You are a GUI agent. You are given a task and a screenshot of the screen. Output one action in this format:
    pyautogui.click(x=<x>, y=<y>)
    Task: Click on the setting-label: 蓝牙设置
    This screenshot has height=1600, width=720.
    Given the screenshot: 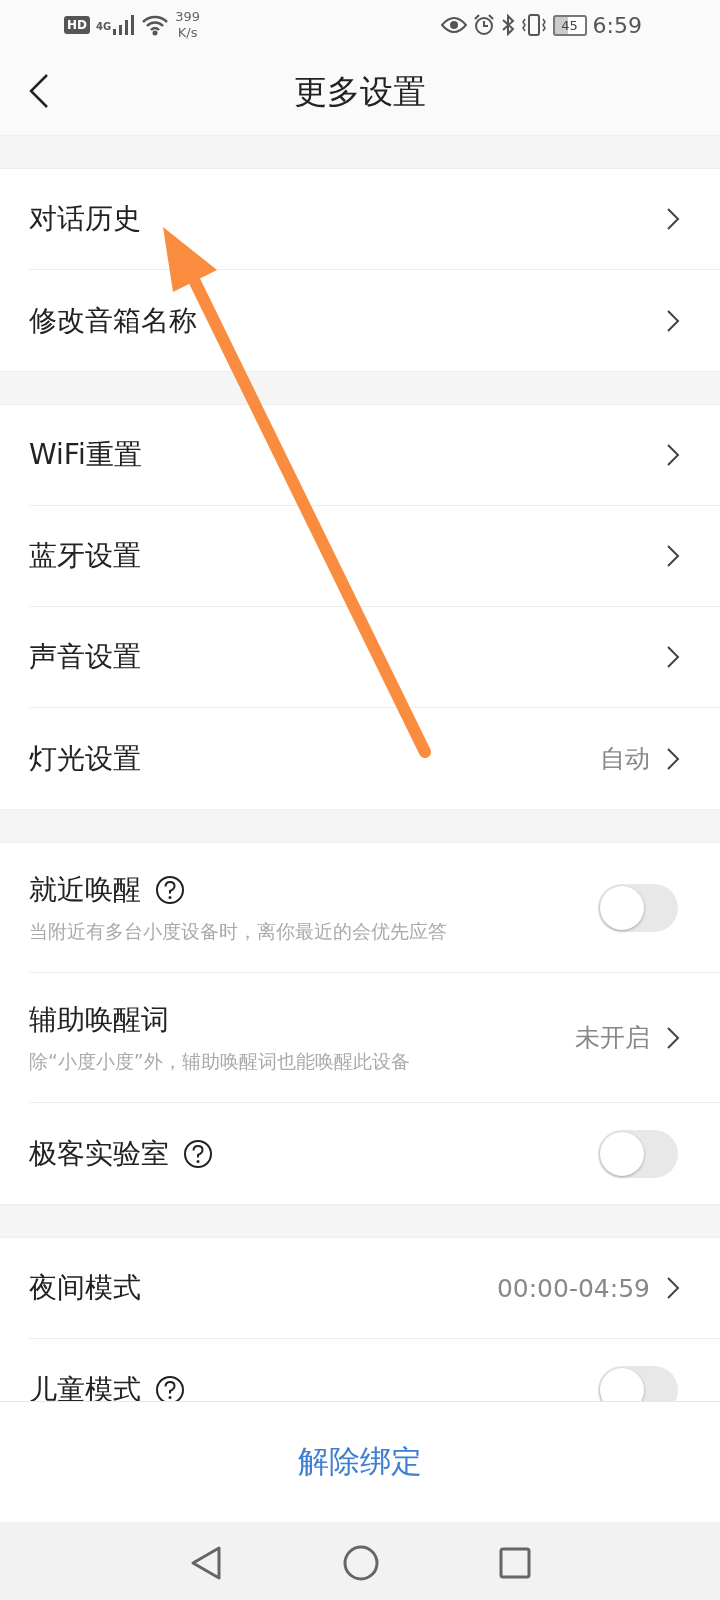 What is the action you would take?
    pyautogui.click(x=85, y=556)
    